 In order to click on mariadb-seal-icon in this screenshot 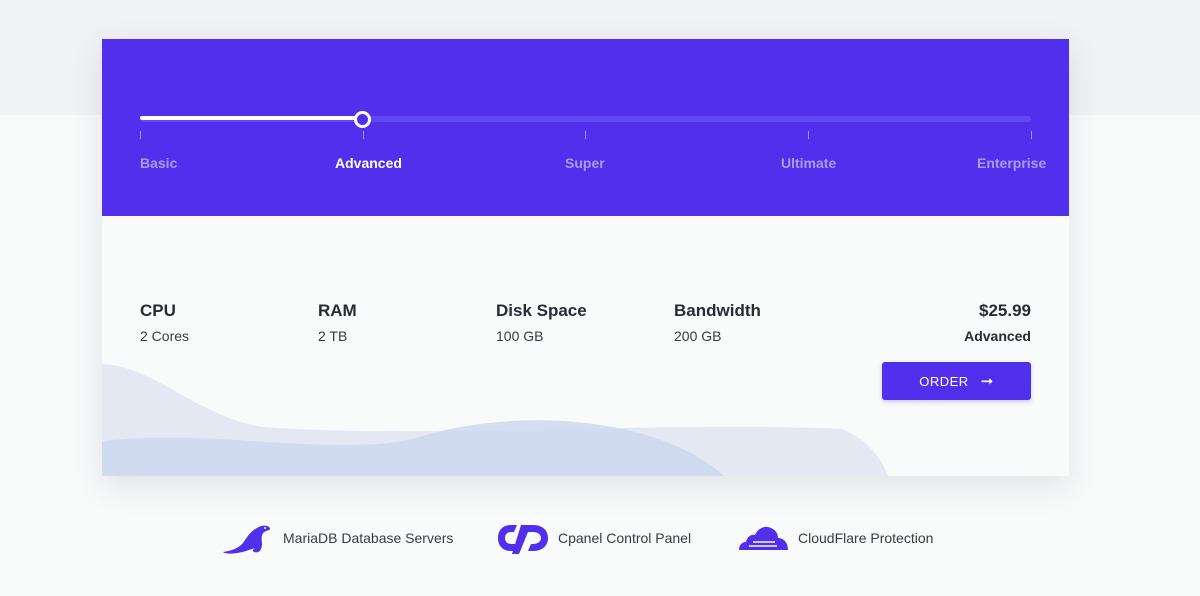, I will do `click(247, 539)`.